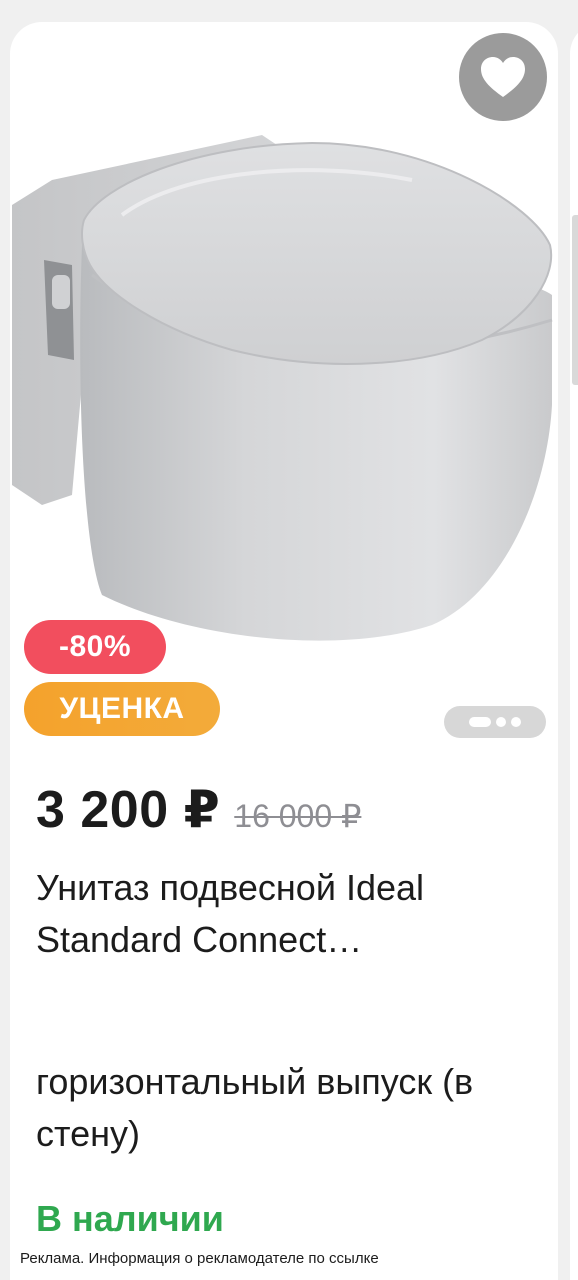 The image size is (578, 1280). I want to click on product-feature: горизонтальный выпуск (в стену), so click(255, 1107).